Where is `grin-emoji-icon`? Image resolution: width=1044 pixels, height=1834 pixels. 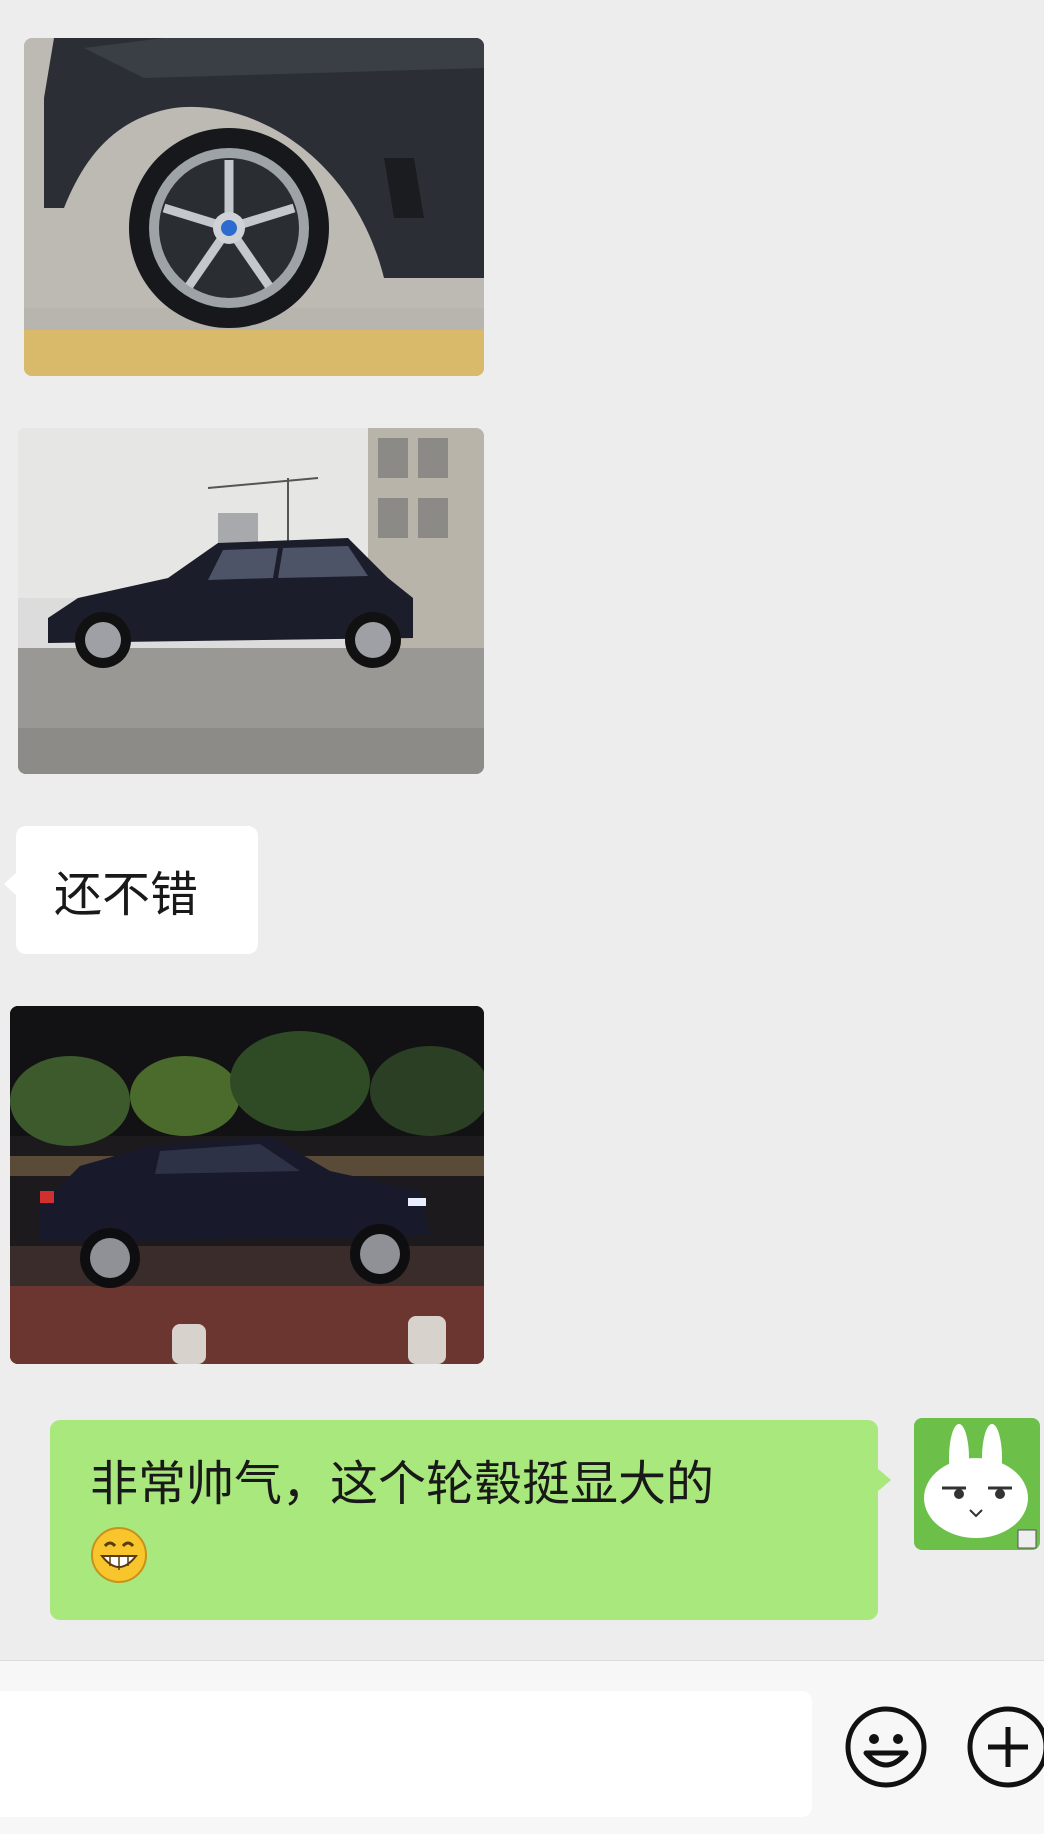
grin-emoji-icon is located at coordinates (119, 1555).